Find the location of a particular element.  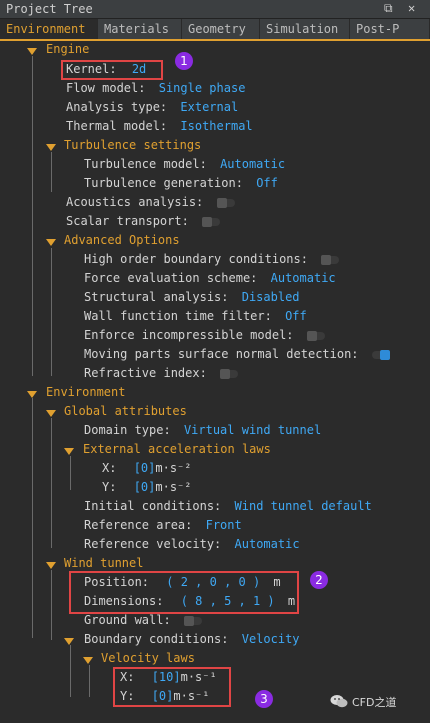

hobc-label: High order boundary conditions: is located at coordinates (196, 259).